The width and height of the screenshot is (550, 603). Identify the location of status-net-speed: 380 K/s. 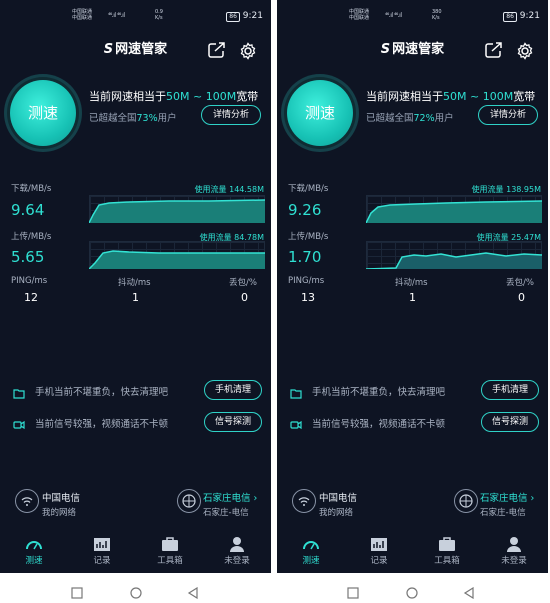
(437, 15).